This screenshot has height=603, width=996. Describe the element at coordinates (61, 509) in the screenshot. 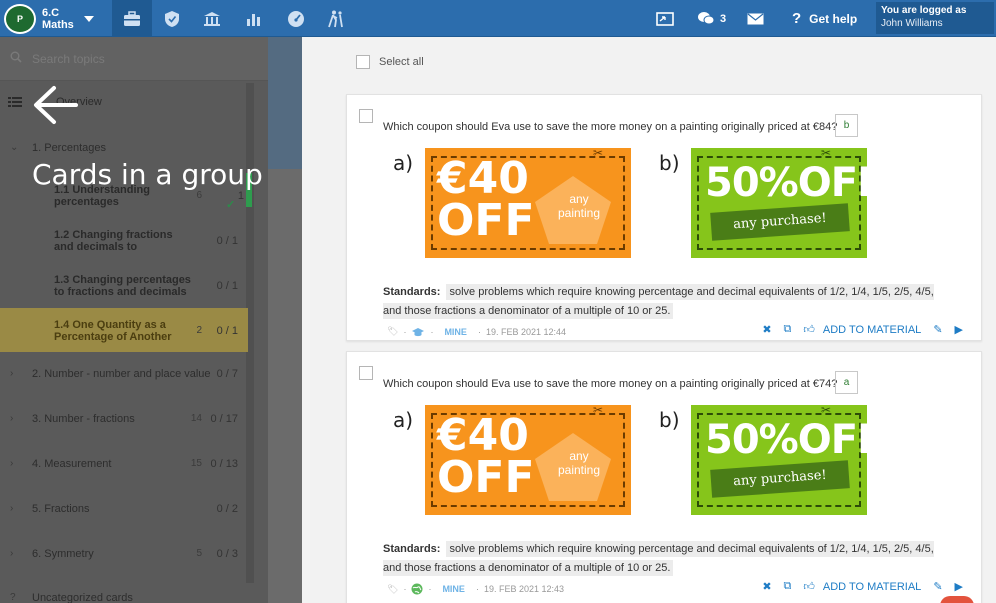

I see `topic-label: 5. Fractions` at that location.